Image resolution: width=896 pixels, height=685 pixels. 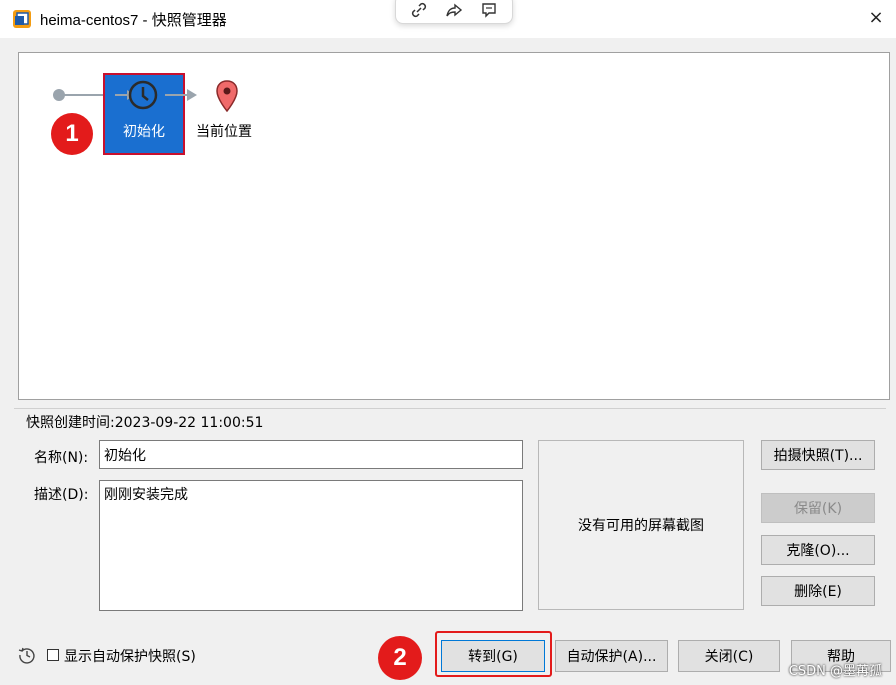 What do you see at coordinates (493, 656) in the screenshot?
I see `goto-button: 转到(G)` at bounding box center [493, 656].